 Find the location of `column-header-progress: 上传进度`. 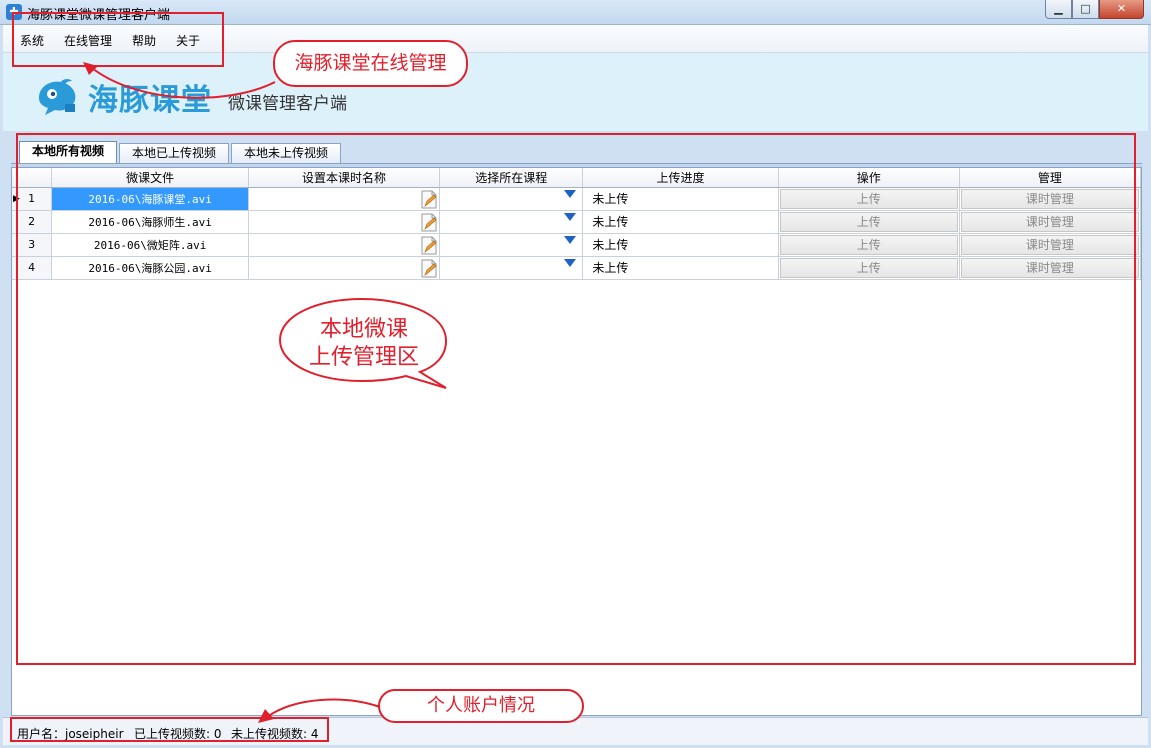

column-header-progress: 上传进度 is located at coordinates (680, 178).